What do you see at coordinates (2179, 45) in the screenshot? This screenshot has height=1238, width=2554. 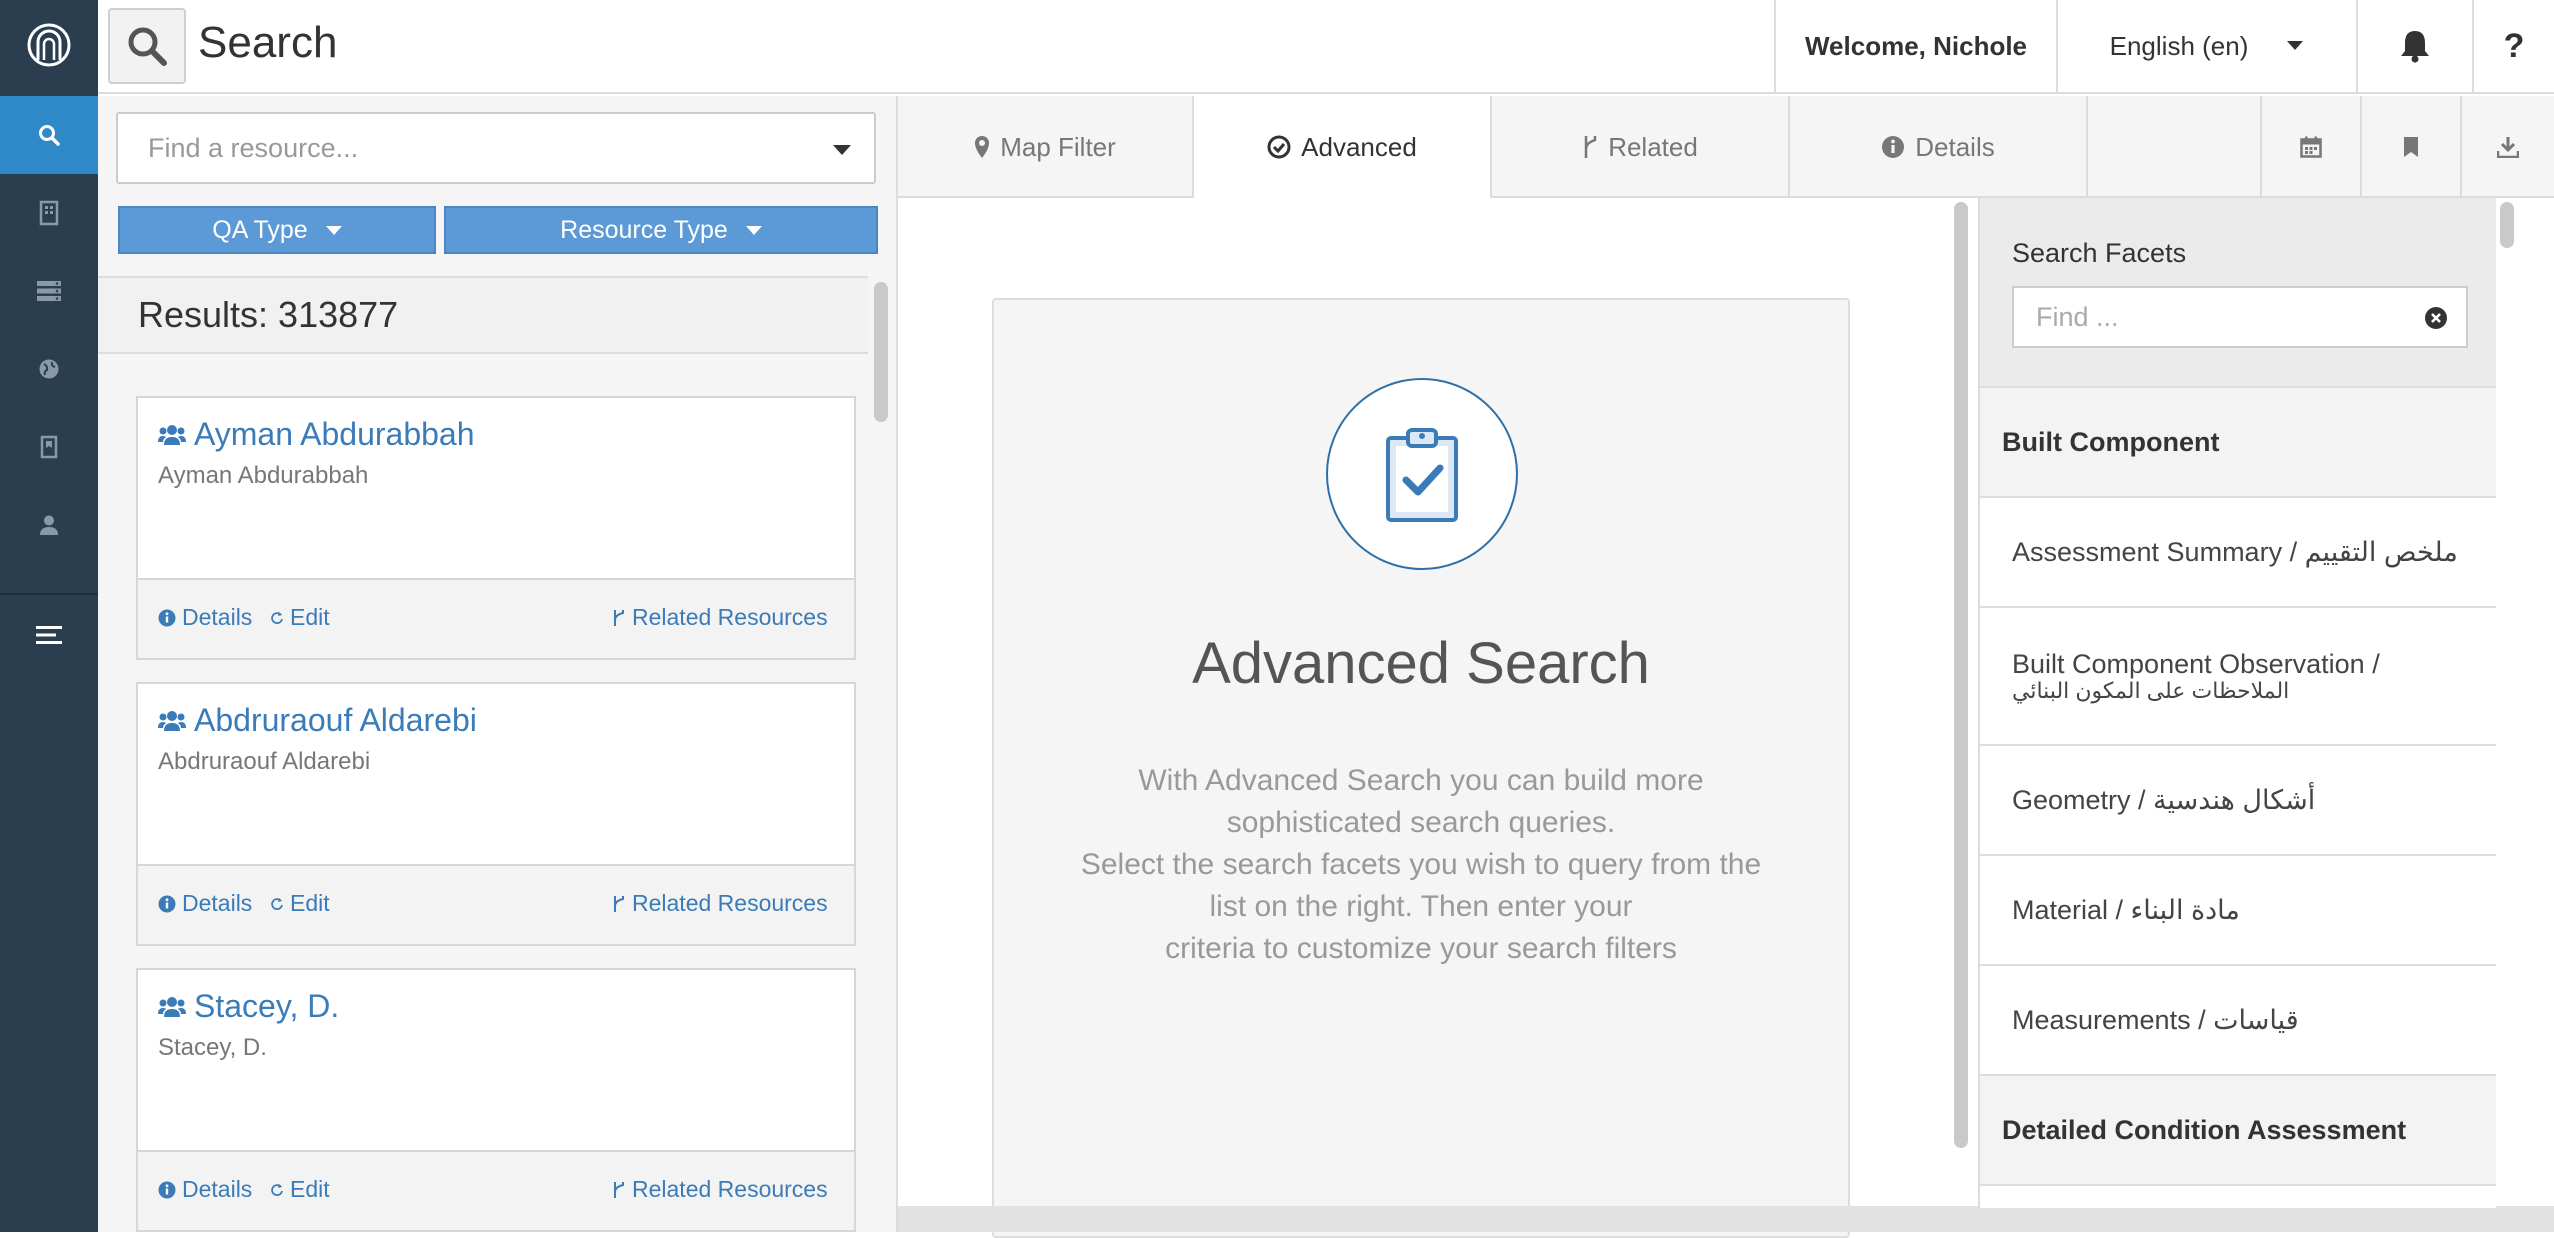 I see `language-label: English (en)` at bounding box center [2179, 45].